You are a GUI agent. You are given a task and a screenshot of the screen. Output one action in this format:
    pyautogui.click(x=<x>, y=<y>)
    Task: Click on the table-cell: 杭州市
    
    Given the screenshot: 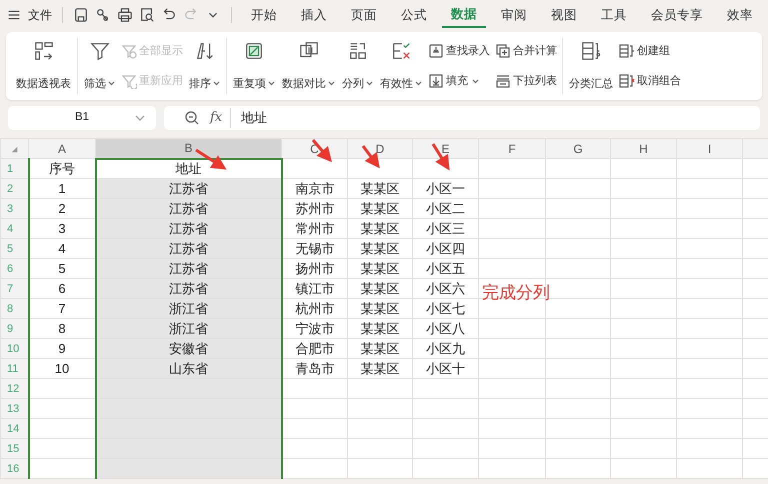 What is the action you would take?
    pyautogui.click(x=315, y=308)
    